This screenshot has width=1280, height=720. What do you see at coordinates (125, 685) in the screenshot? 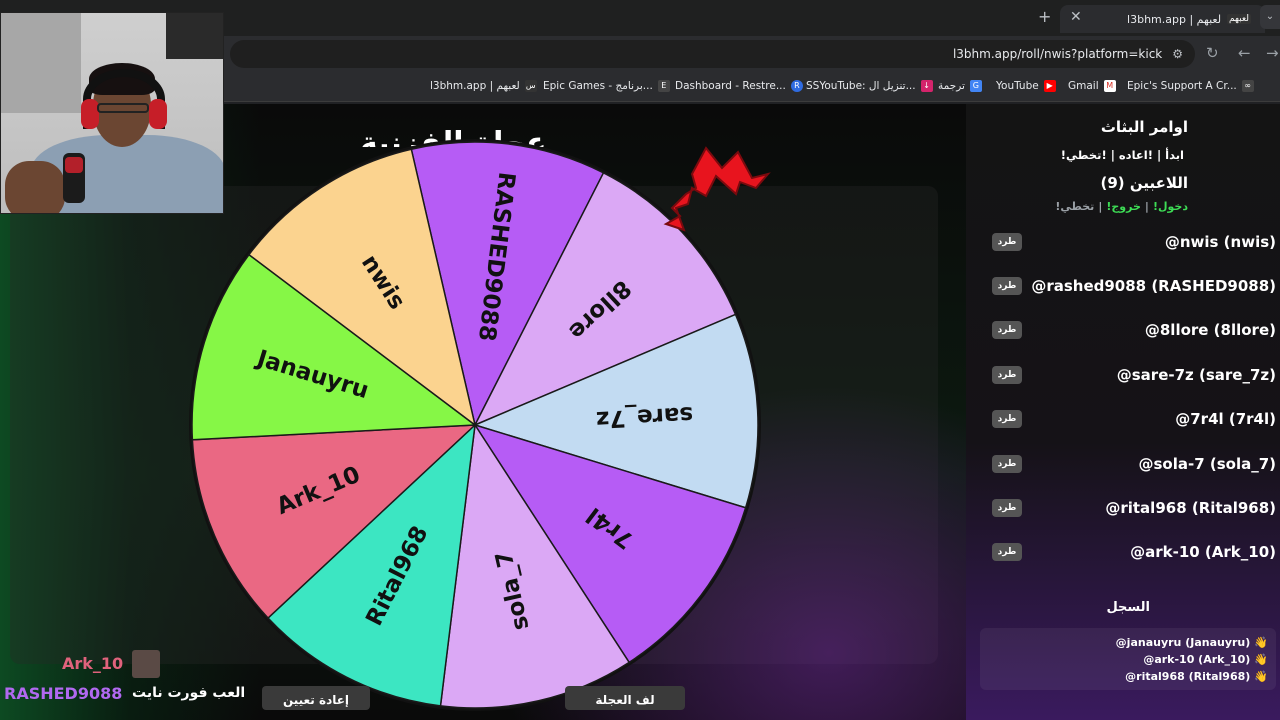
I see `chat-overlay: Ark_10 RASHED9088 العب فورت نايت` at bounding box center [125, 685].